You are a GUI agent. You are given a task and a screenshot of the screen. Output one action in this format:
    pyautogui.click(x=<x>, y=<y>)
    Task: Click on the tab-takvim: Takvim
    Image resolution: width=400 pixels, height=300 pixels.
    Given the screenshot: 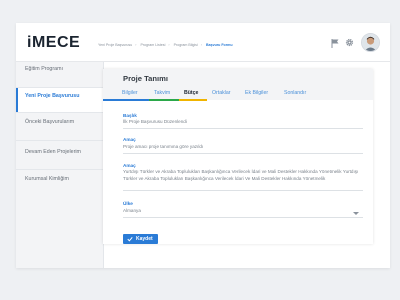 What is the action you would take?
    pyautogui.click(x=162, y=93)
    